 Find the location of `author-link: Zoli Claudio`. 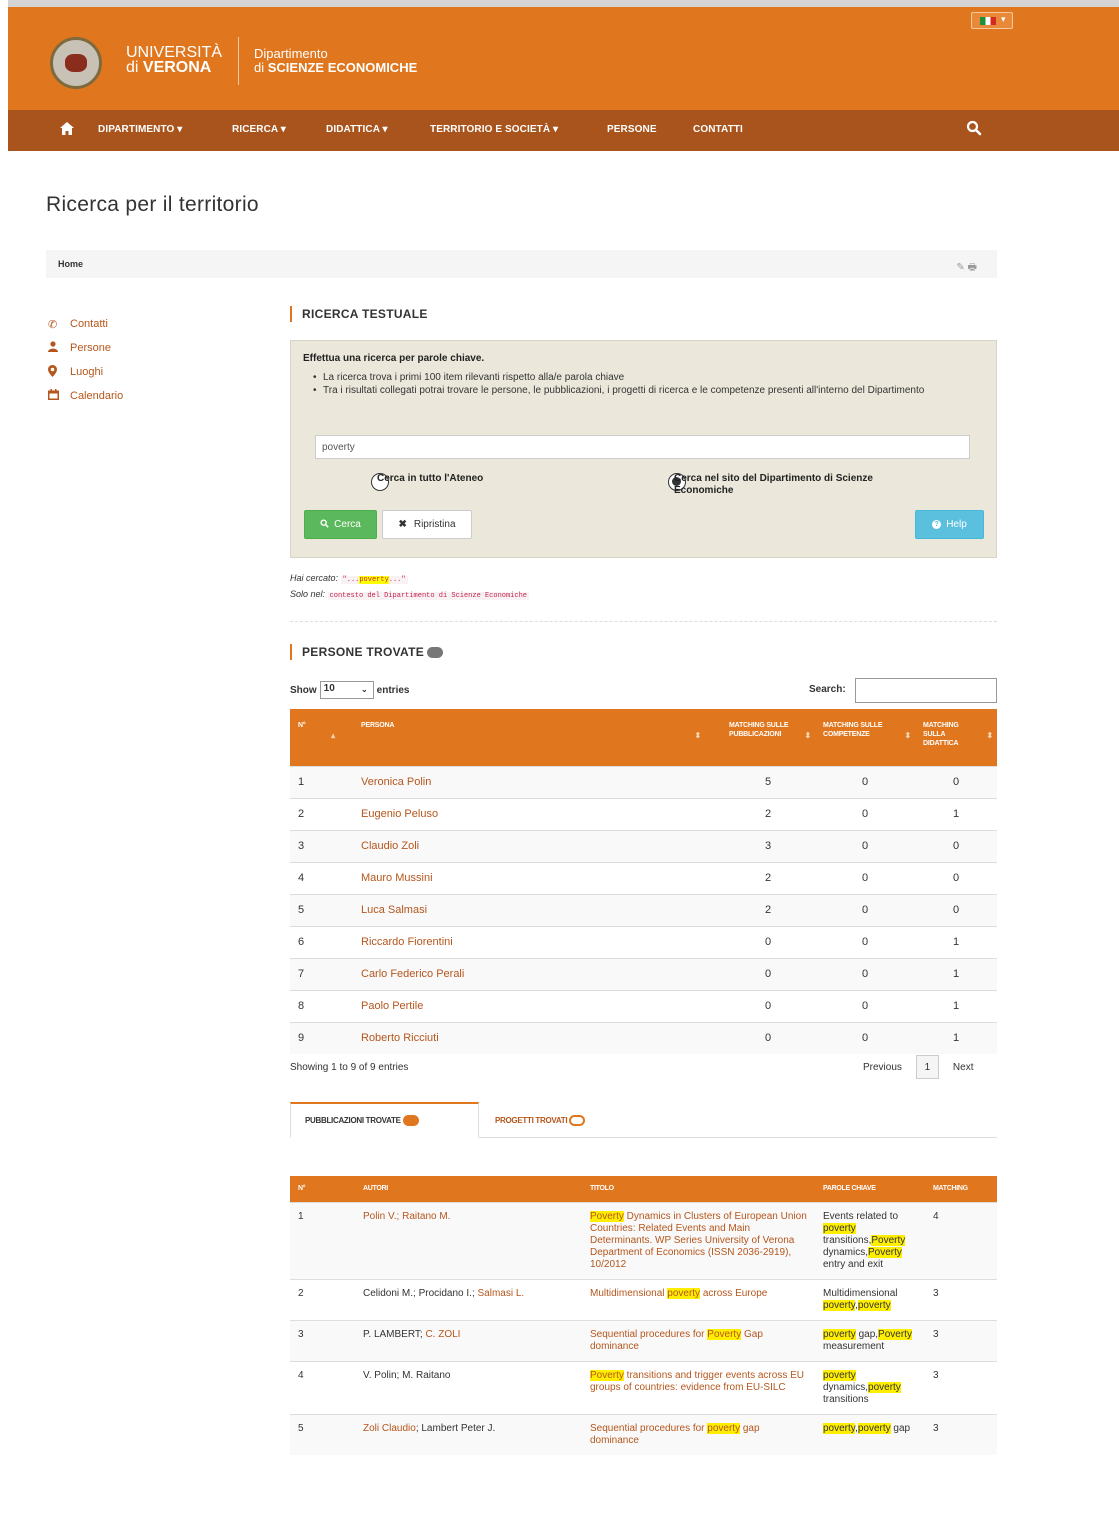

author-link: Zoli Claudio is located at coordinates (389, 1428).